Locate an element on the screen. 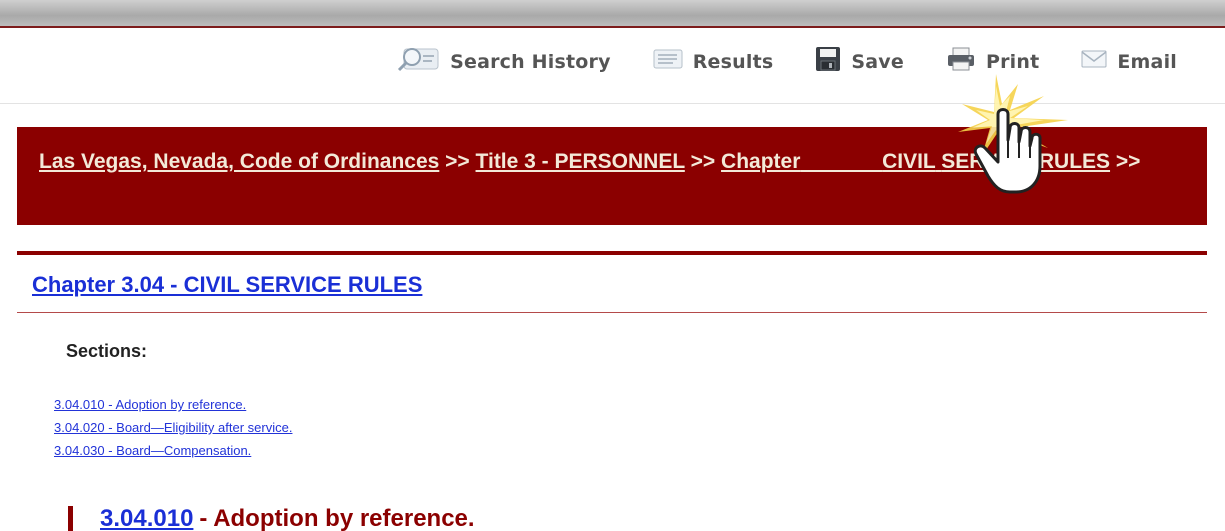 The image size is (1225, 531). section-link: 3.04.030 - Board—Compensation. is located at coordinates (173, 450).